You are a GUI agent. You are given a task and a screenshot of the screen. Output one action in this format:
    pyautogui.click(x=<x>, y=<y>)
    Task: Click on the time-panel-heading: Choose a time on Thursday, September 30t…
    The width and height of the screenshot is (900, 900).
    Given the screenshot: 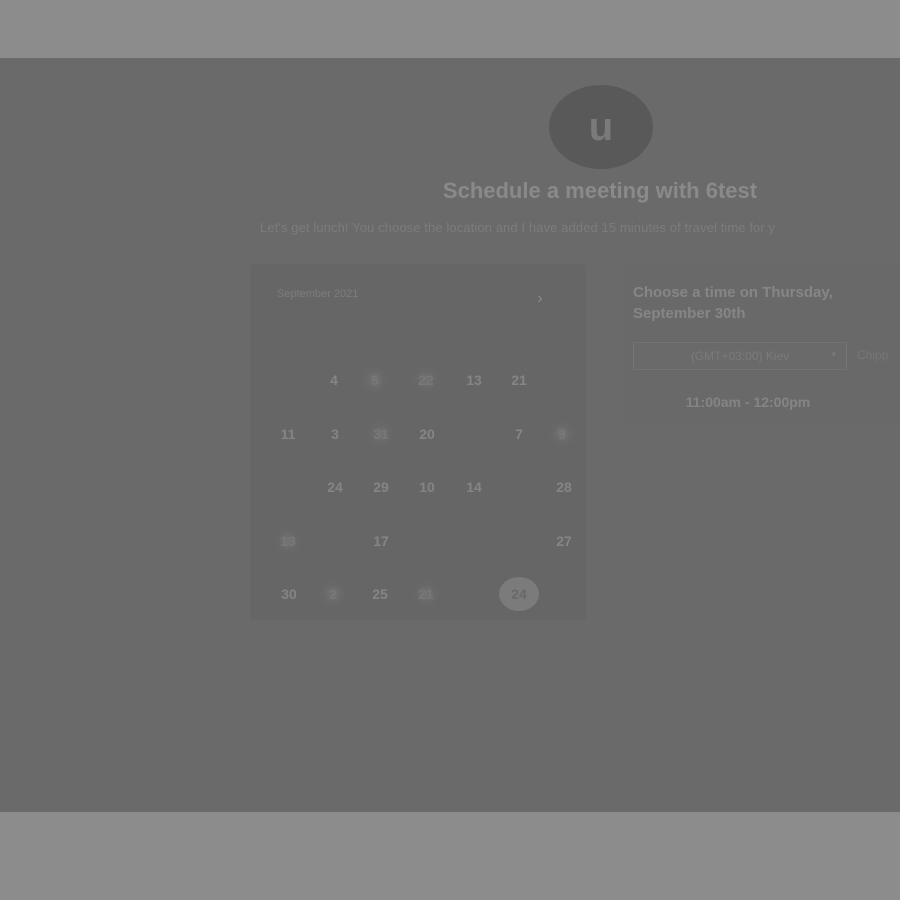 What is the action you would take?
    pyautogui.click(x=733, y=303)
    